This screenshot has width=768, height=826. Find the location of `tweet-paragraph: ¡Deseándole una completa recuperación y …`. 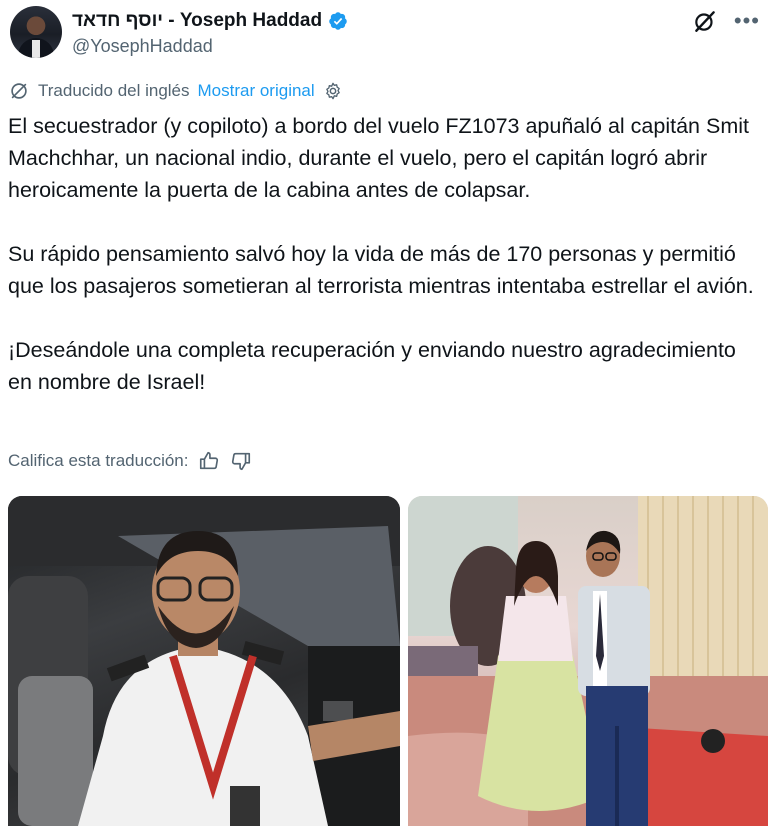

tweet-paragraph: ¡Deseándole una completa recuperación y … is located at coordinates (372, 366).